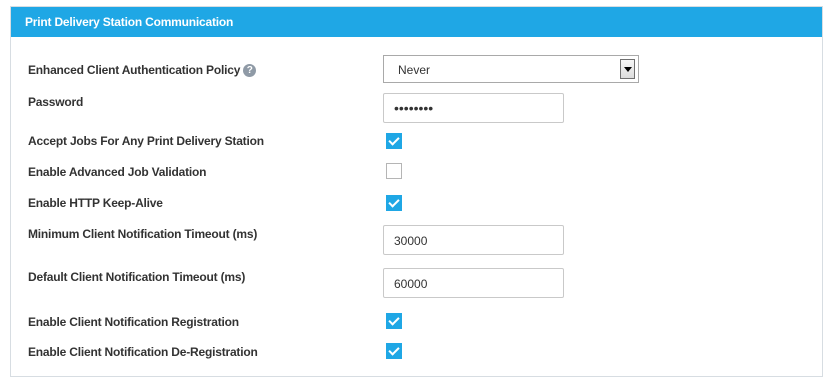  What do you see at coordinates (394, 321) in the screenshot?
I see `notif-registration-checkbox` at bounding box center [394, 321].